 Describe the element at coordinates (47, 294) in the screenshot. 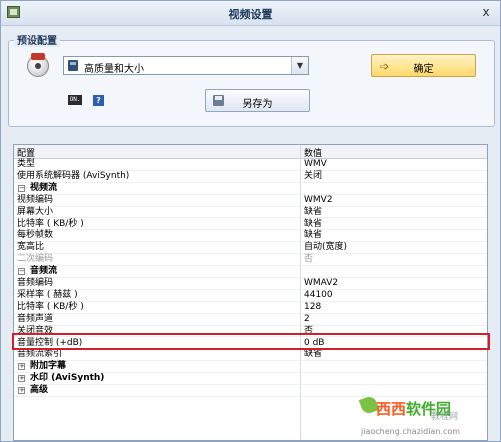

I see `property-key: 采样率 ( 赫兹 )` at that location.